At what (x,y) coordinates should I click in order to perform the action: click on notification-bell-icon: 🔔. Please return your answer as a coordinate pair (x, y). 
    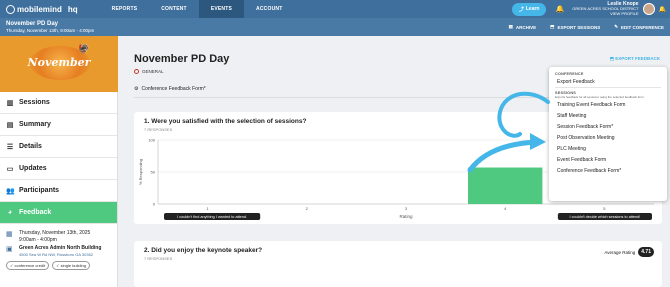
    Looking at the image, I should click on (559, 9).